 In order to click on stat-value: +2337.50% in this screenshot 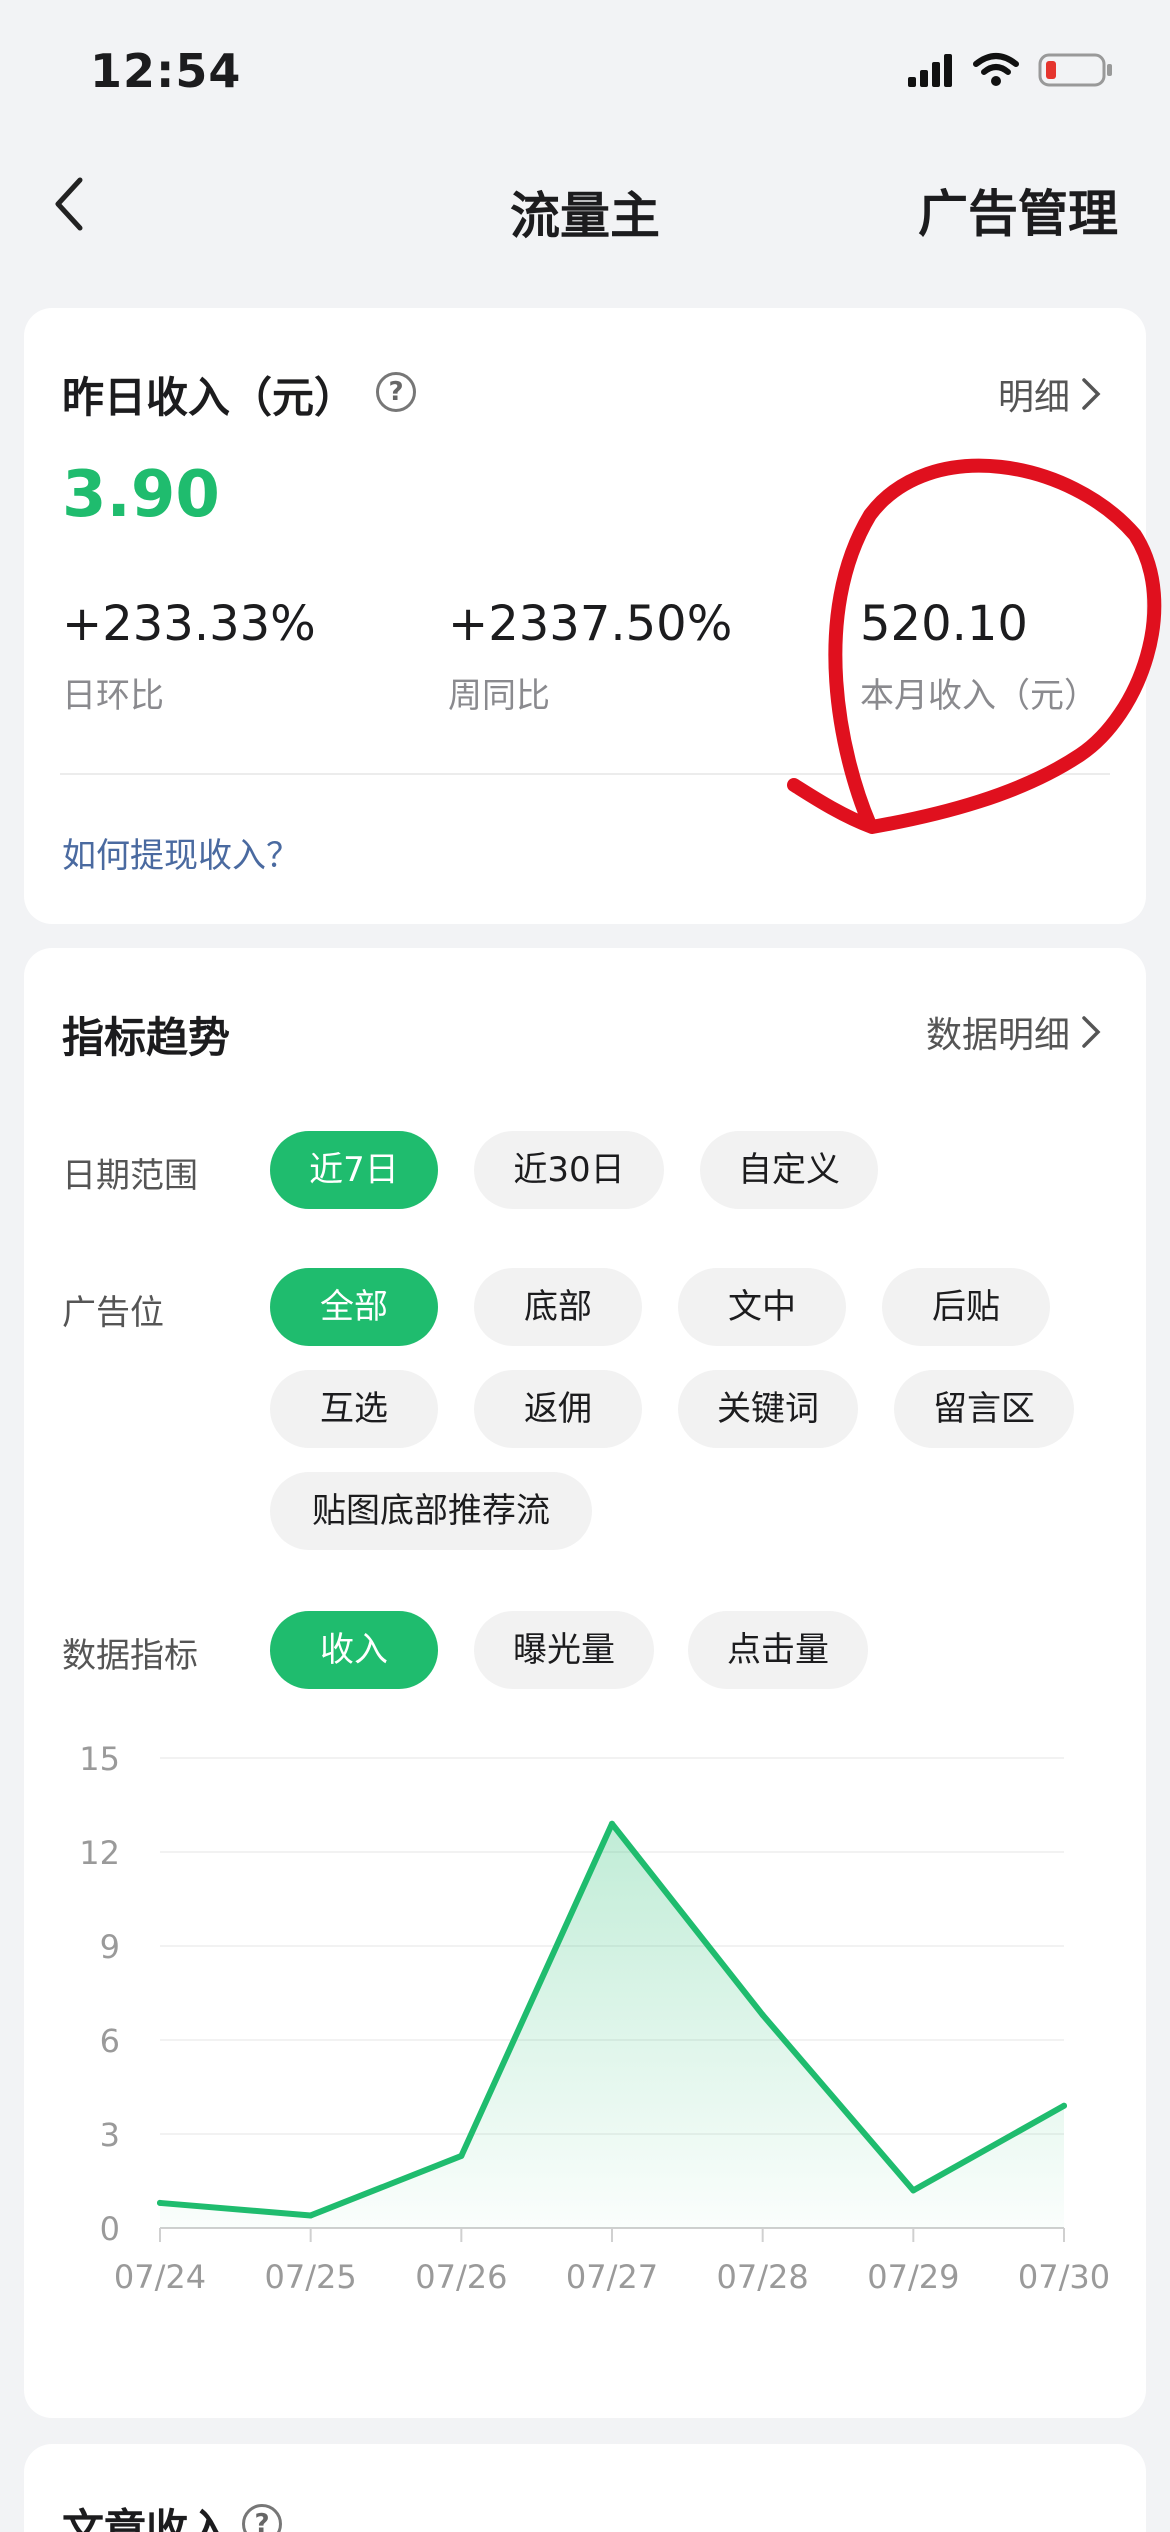, I will do `click(590, 624)`.